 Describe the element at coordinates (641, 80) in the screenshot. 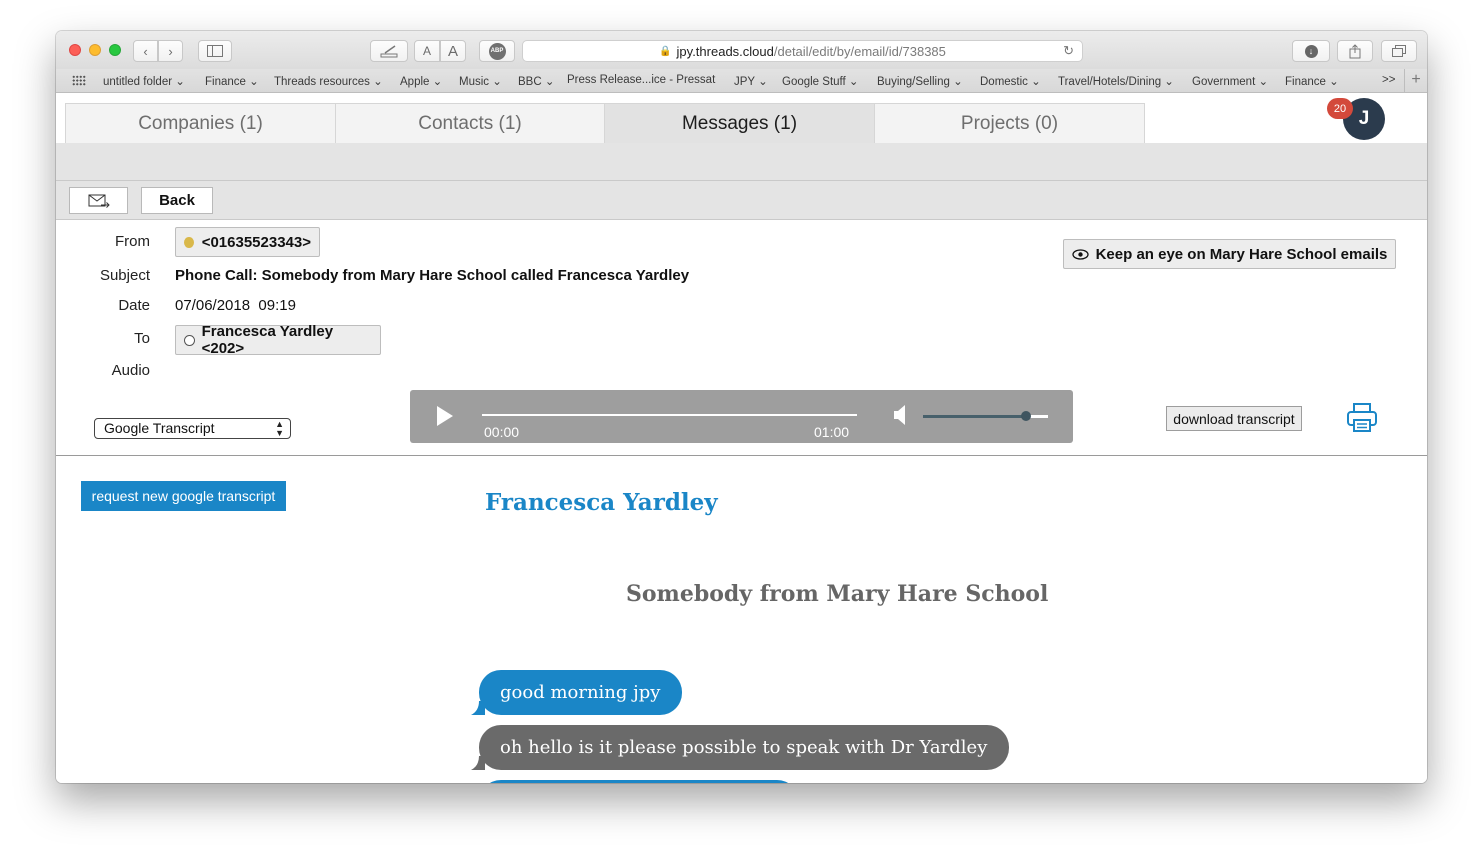

I see `bookmark-item: Press Release...ice - Pressat` at that location.